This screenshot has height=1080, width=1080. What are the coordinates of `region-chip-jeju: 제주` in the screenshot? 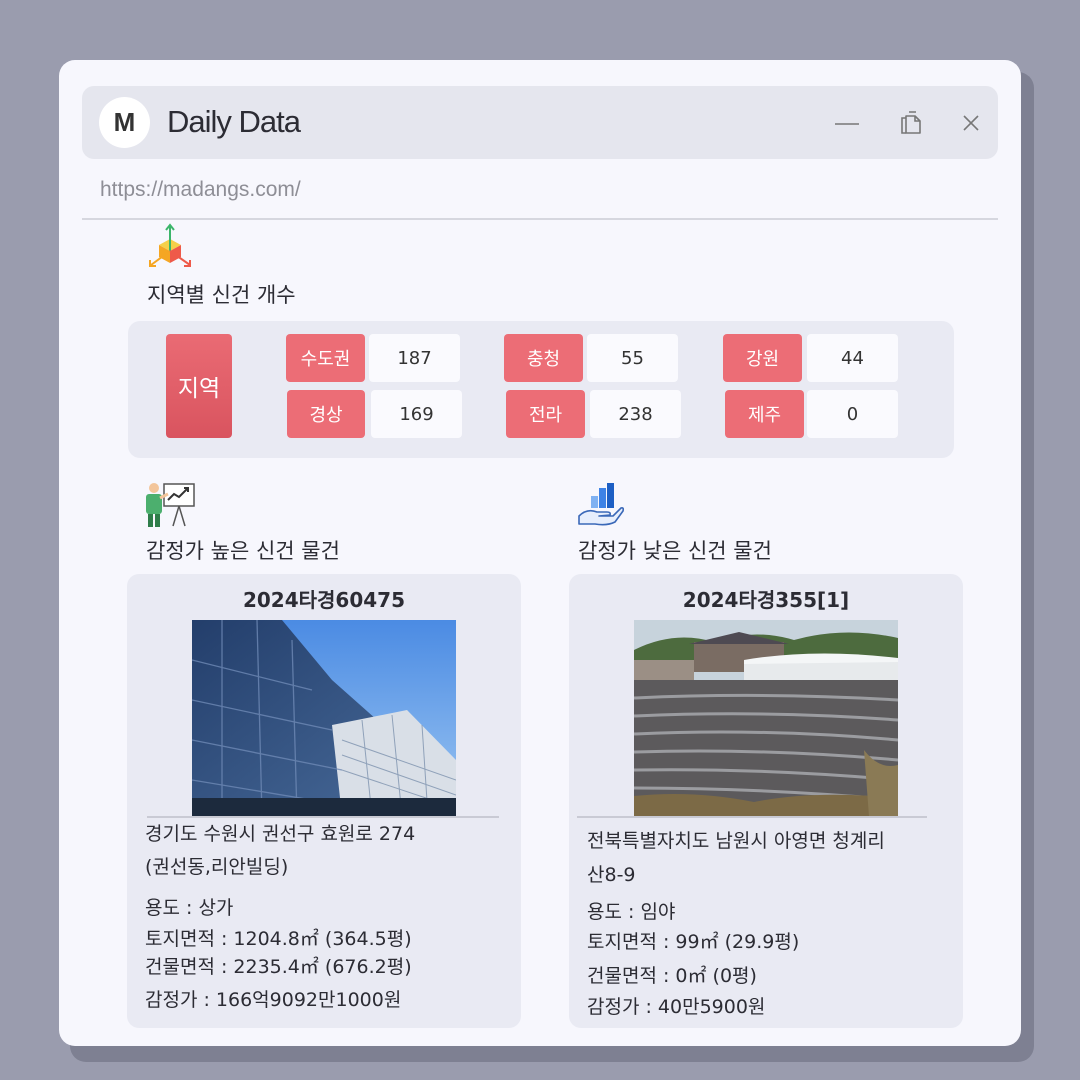 It's located at (764, 414).